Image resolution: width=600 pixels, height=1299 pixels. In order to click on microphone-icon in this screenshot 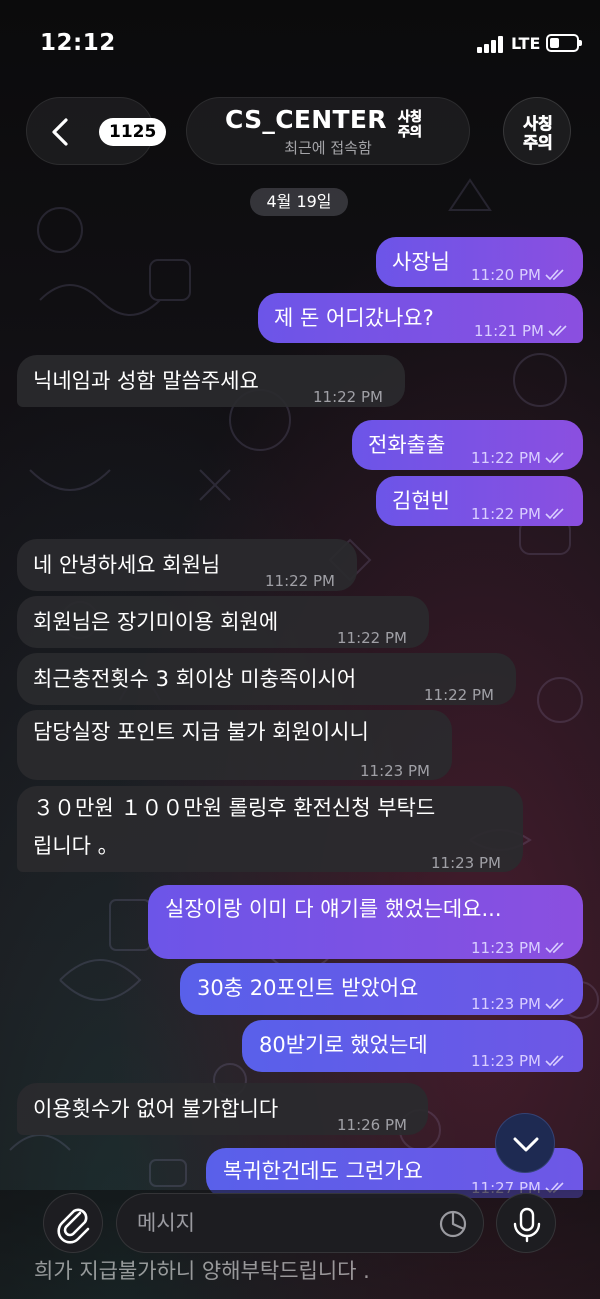, I will do `click(527, 1225)`.